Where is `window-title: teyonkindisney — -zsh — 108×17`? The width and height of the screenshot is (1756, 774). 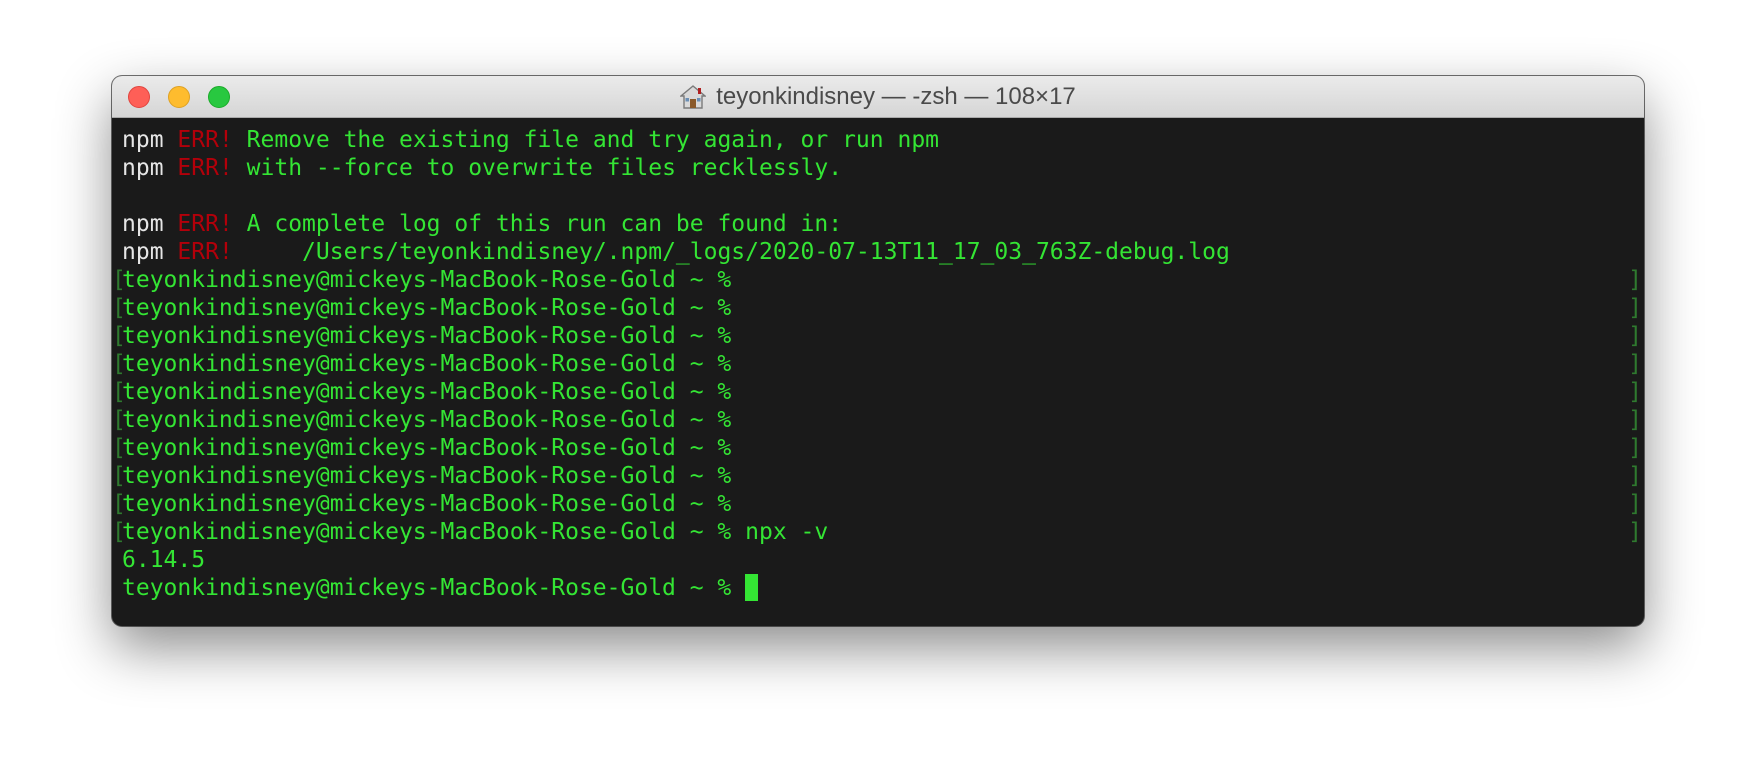
window-title: teyonkindisney — -zsh — 108×17 is located at coordinates (896, 96).